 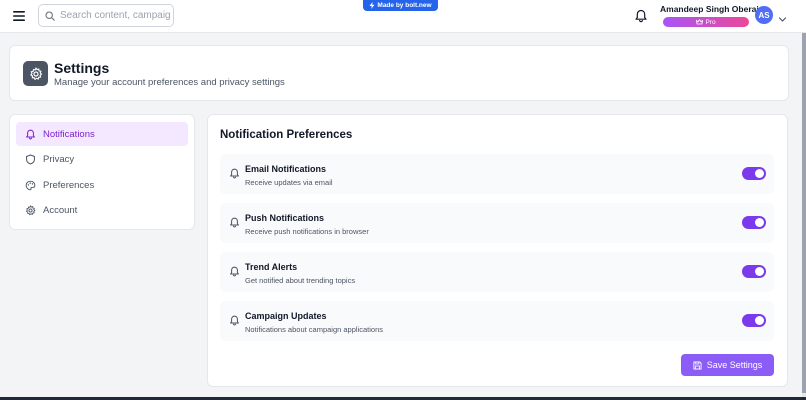 What do you see at coordinates (30, 159) in the screenshot?
I see `shield-icon` at bounding box center [30, 159].